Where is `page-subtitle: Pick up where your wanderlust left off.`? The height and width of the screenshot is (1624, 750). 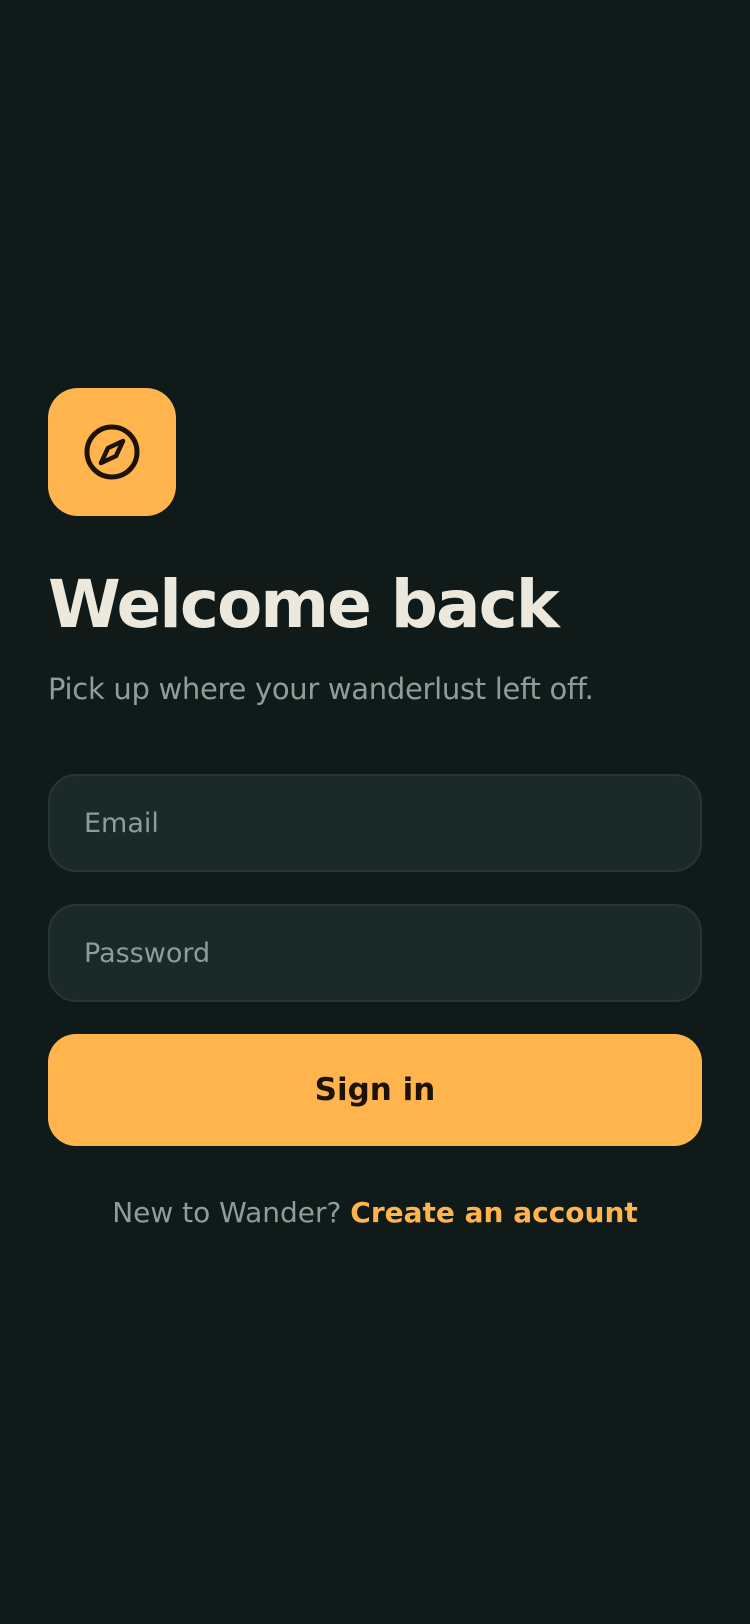
page-subtitle: Pick up where your wanderlust left off. is located at coordinates (321, 689).